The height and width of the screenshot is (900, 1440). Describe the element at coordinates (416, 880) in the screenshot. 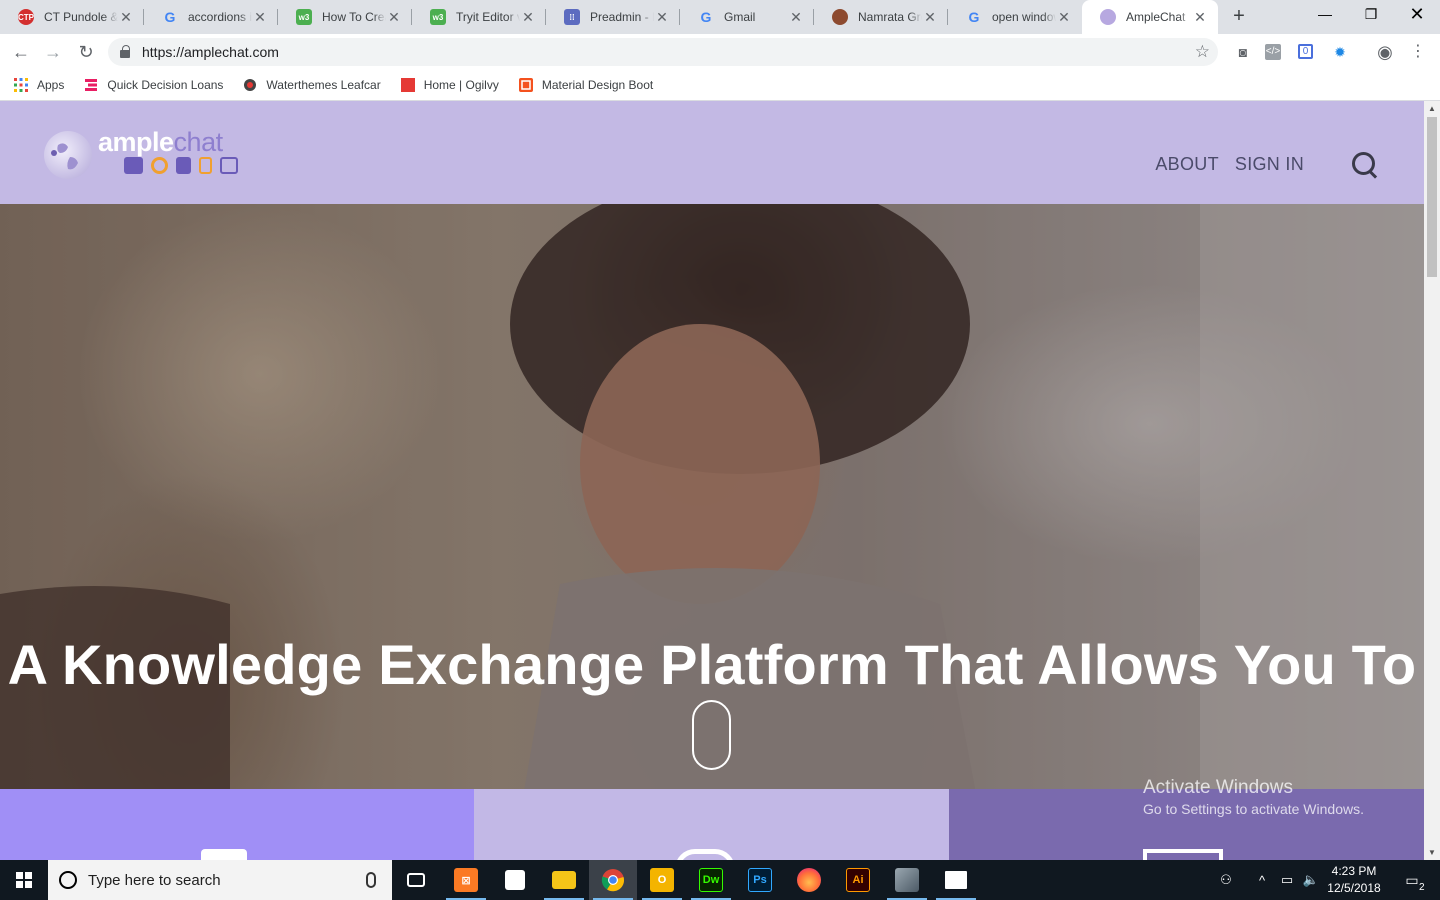

I see `task-view-button` at that location.